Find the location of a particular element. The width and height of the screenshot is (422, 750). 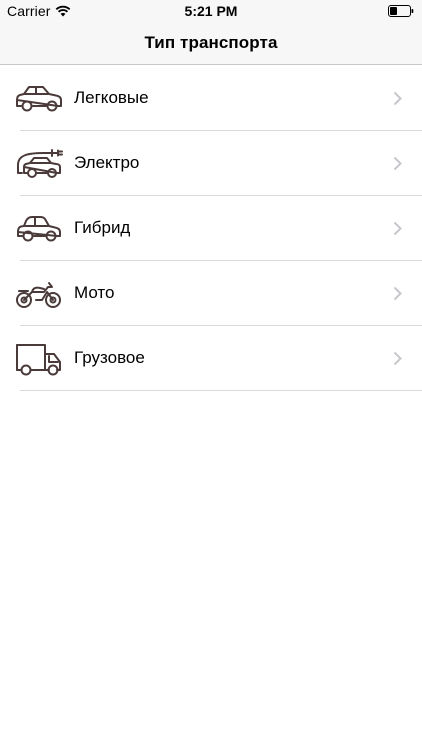

page-title: Тип транспорта is located at coordinates (211, 42).